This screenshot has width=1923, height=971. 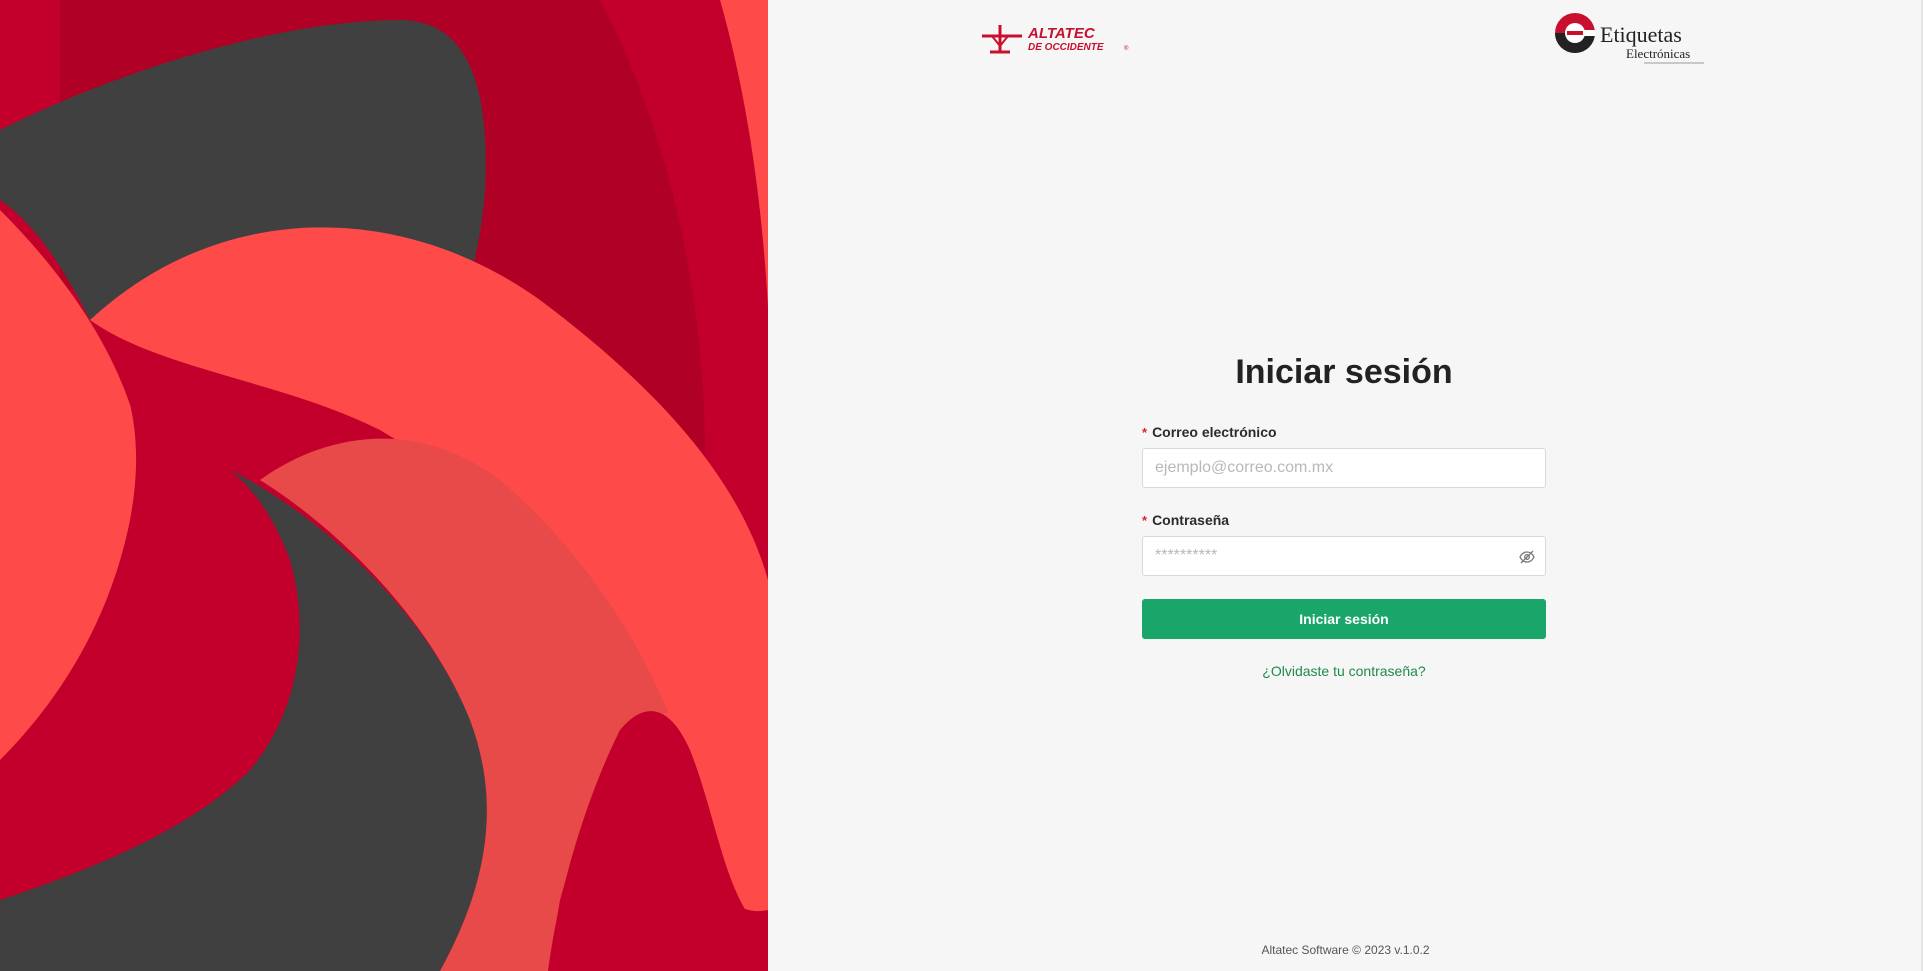 I want to click on altatec-registered-mark: ®, so click(x=1126, y=48).